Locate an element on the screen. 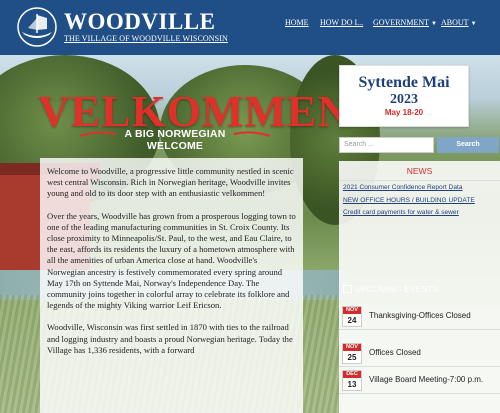 This screenshot has width=500, height=413. banner-year: 2023 is located at coordinates (404, 99).